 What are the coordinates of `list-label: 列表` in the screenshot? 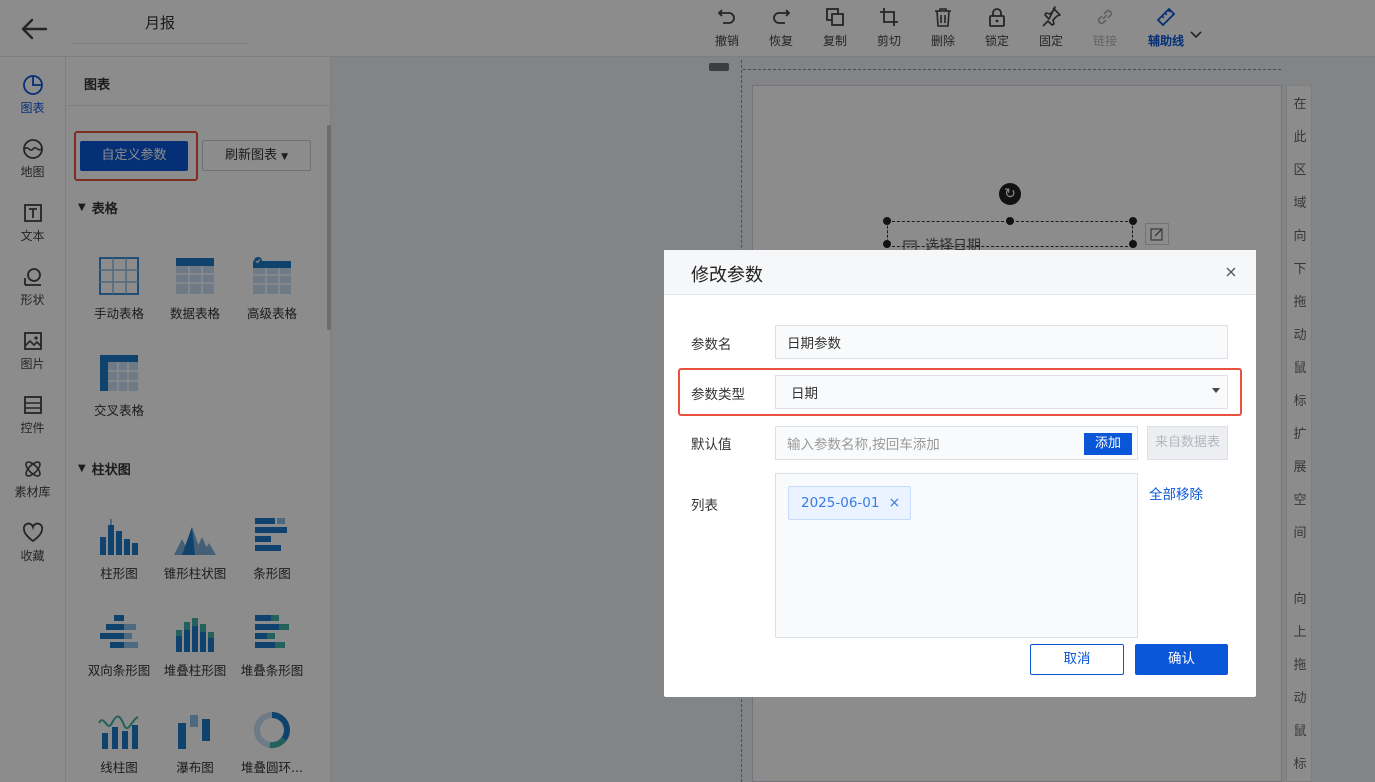 It's located at (704, 506).